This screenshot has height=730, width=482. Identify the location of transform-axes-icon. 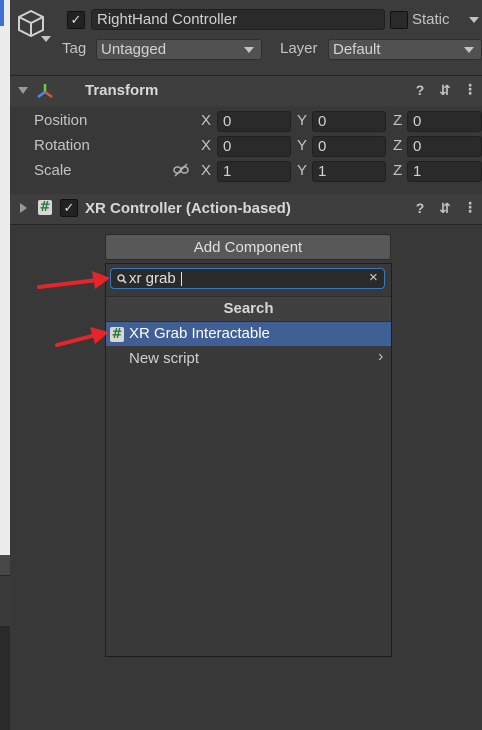
(45, 91).